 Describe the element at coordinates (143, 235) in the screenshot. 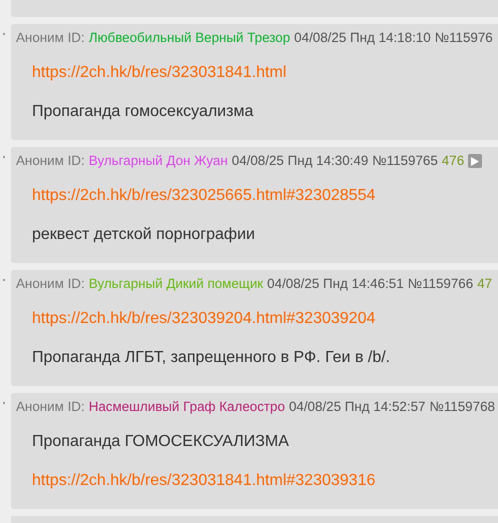

I see `post-text: реквест детской порнографии` at that location.